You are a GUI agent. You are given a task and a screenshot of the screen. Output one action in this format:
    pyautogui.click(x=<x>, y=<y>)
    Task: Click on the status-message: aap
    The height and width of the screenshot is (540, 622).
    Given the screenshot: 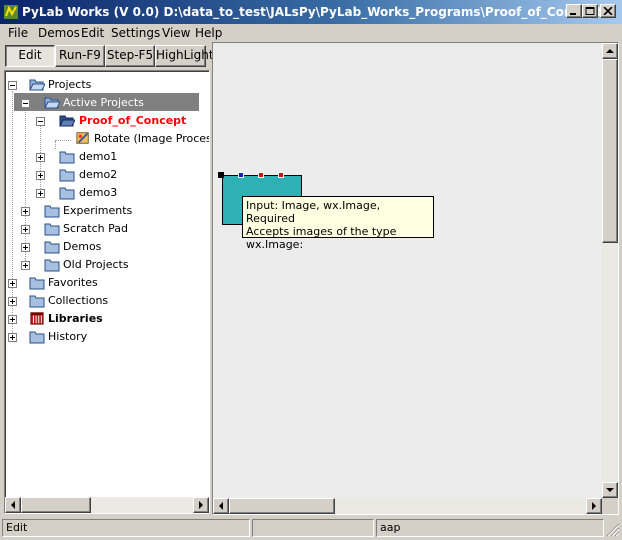 What is the action you would take?
    pyautogui.click(x=490, y=528)
    